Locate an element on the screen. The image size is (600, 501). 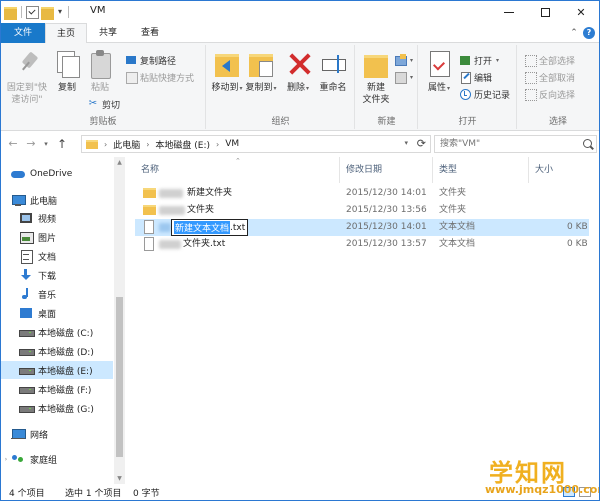
refresh-icon: ⟳ is located at coordinates (421, 143).